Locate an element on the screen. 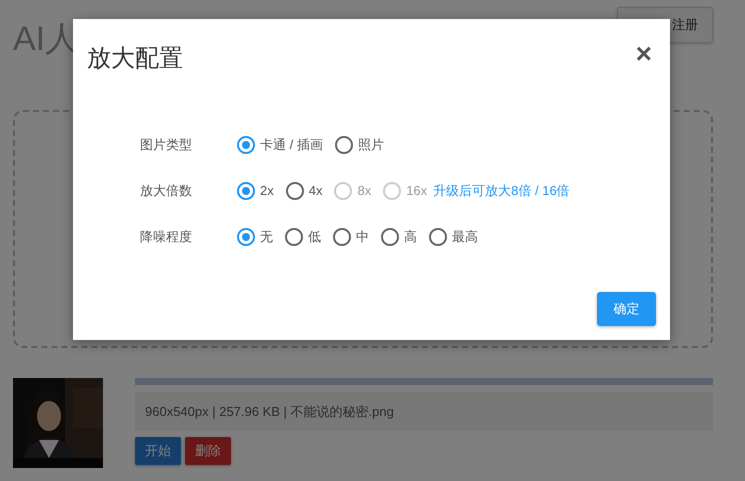  option-label: 降噪程度 is located at coordinates (166, 237).